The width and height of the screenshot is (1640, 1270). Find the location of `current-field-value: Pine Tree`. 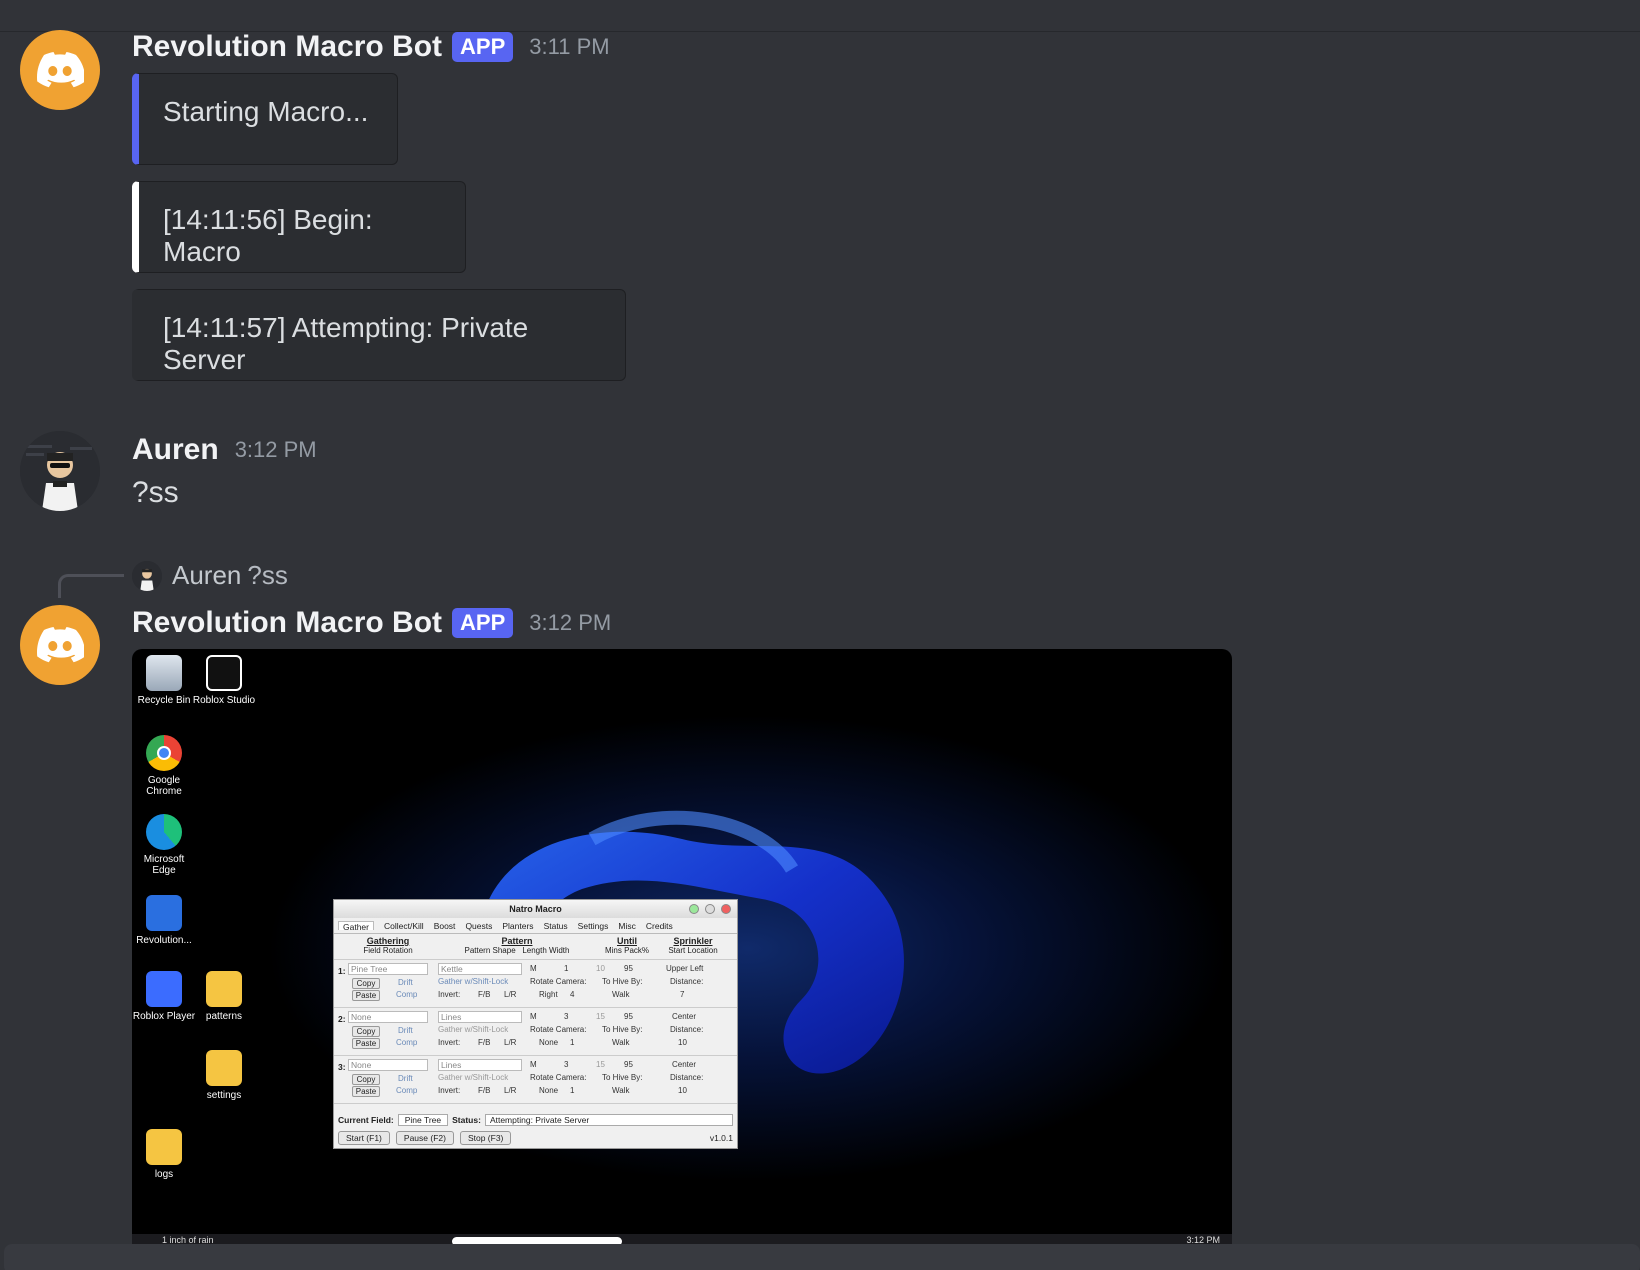

current-field-value: Pine Tree is located at coordinates (423, 1120).